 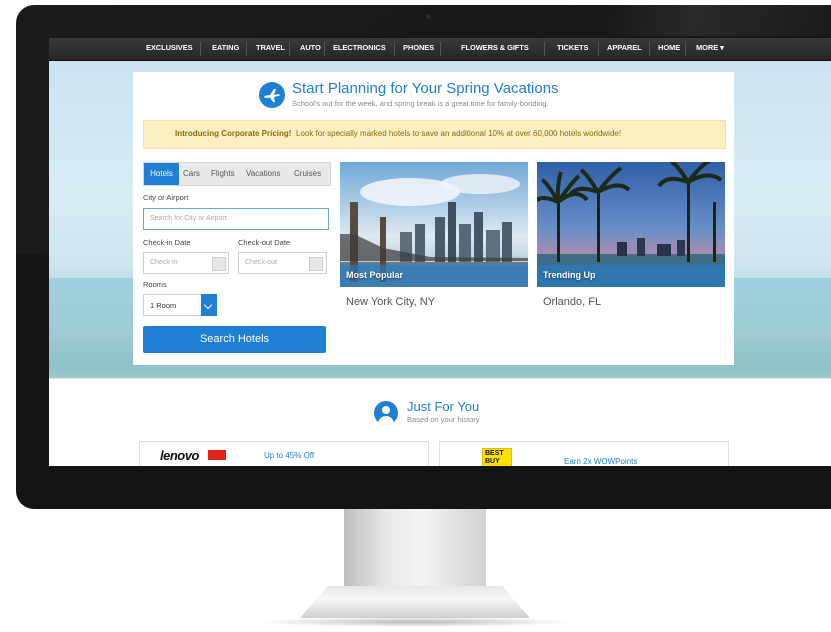 What do you see at coordinates (191, 174) in the screenshot?
I see `tab-cars: Cars` at bounding box center [191, 174].